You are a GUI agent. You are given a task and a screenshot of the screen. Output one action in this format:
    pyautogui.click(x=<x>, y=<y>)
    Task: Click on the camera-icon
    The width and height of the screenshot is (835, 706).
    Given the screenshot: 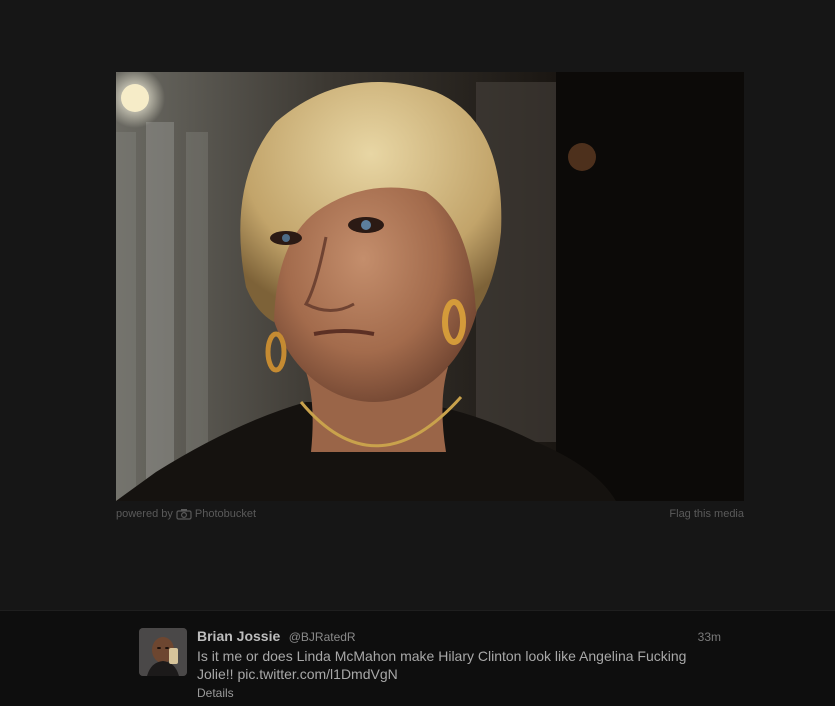 What is the action you would take?
    pyautogui.click(x=184, y=514)
    